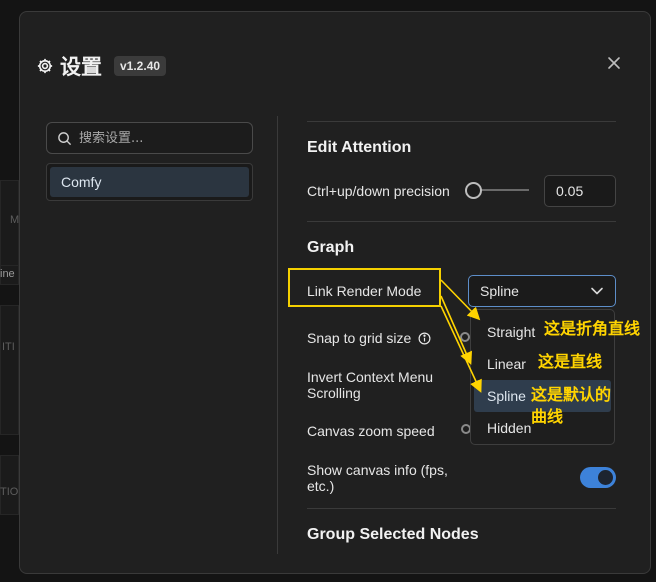 This screenshot has height=582, width=656. What do you see at coordinates (331, 247) in the screenshot?
I see `section-title-graph: Graph` at bounding box center [331, 247].